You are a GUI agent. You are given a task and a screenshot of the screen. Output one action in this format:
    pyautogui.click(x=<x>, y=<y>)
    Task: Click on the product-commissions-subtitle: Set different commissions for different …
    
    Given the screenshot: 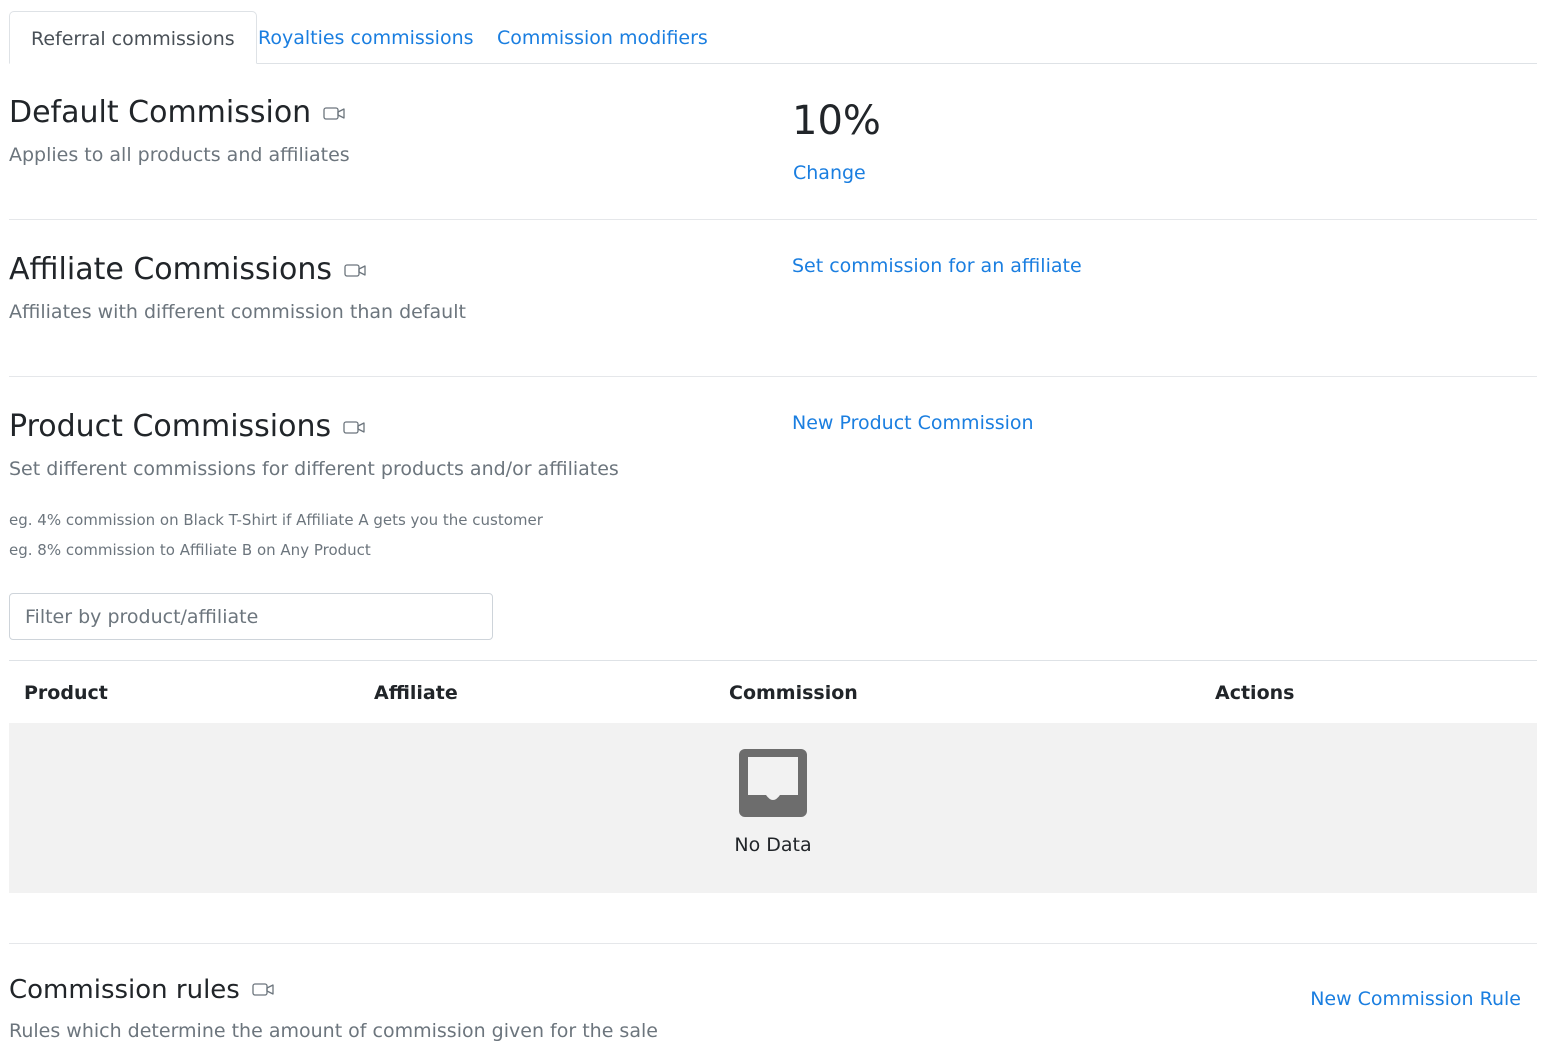 What is the action you would take?
    pyautogui.click(x=314, y=469)
    